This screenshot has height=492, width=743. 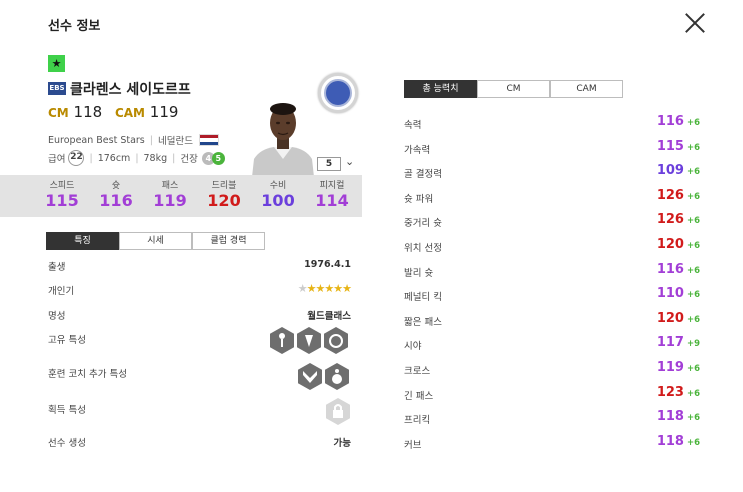 I want to click on attribute-value: 110 +6, so click(x=678, y=293).